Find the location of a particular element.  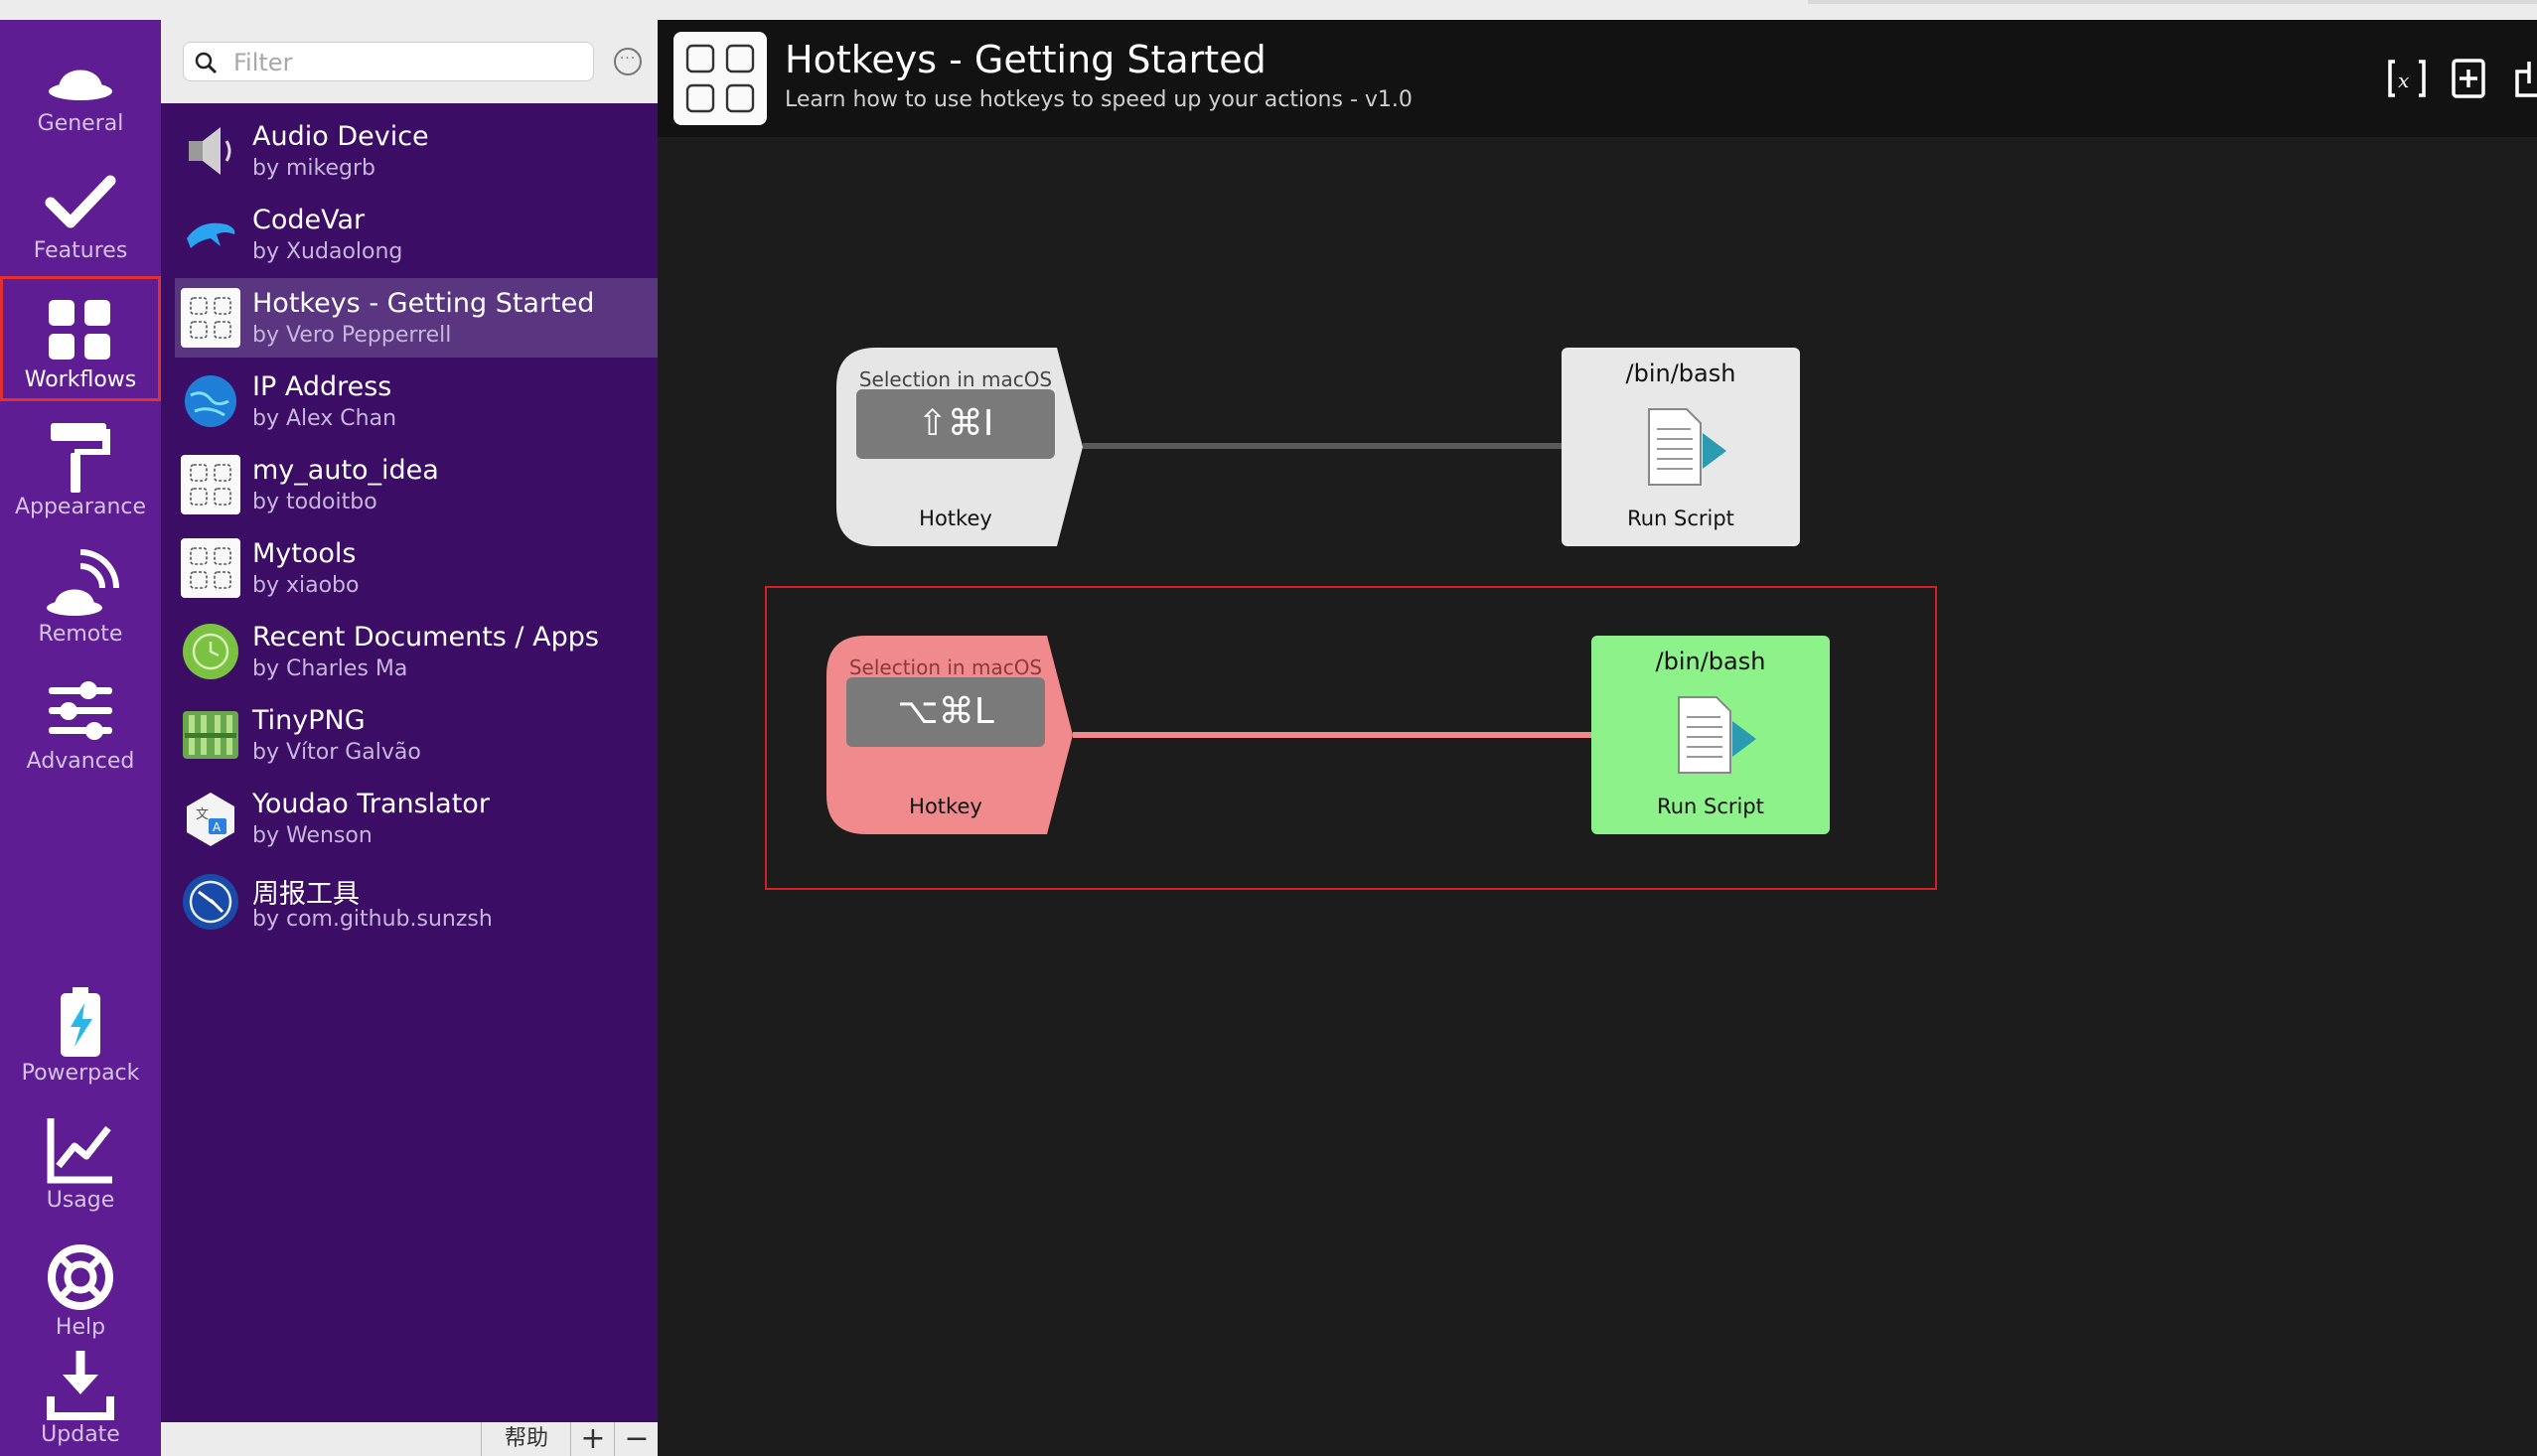

help-button: 帮助 is located at coordinates (526, 1439).